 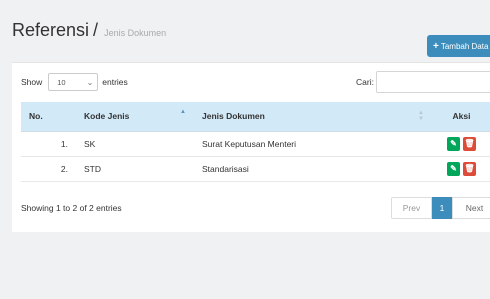 I want to click on entries-length-value: 10, so click(x=61, y=82).